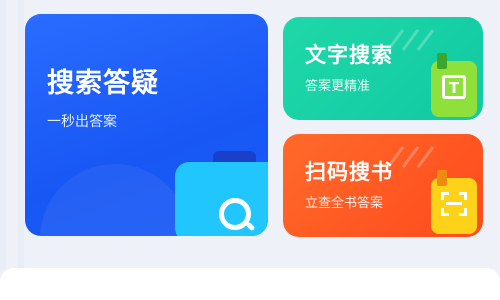 Image resolution: width=500 pixels, height=300 pixels. I want to click on scan-book-title: 扫码搜书, so click(349, 172).